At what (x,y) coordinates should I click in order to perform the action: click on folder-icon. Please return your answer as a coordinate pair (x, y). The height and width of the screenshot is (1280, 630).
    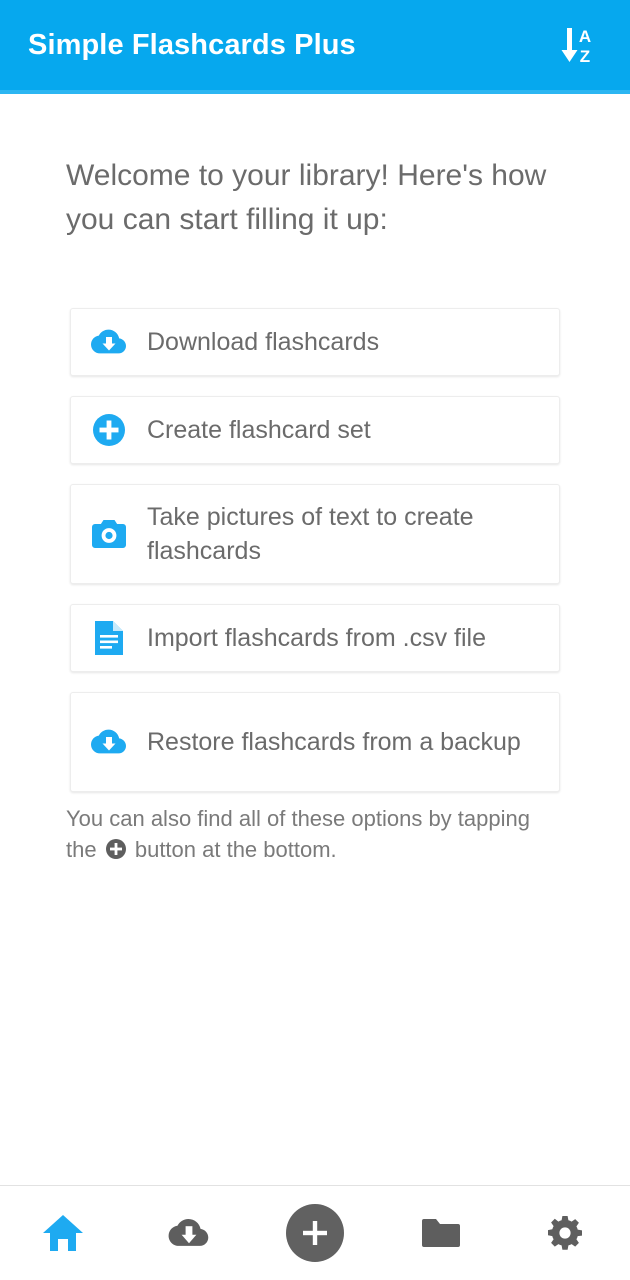
    Looking at the image, I should click on (441, 1233).